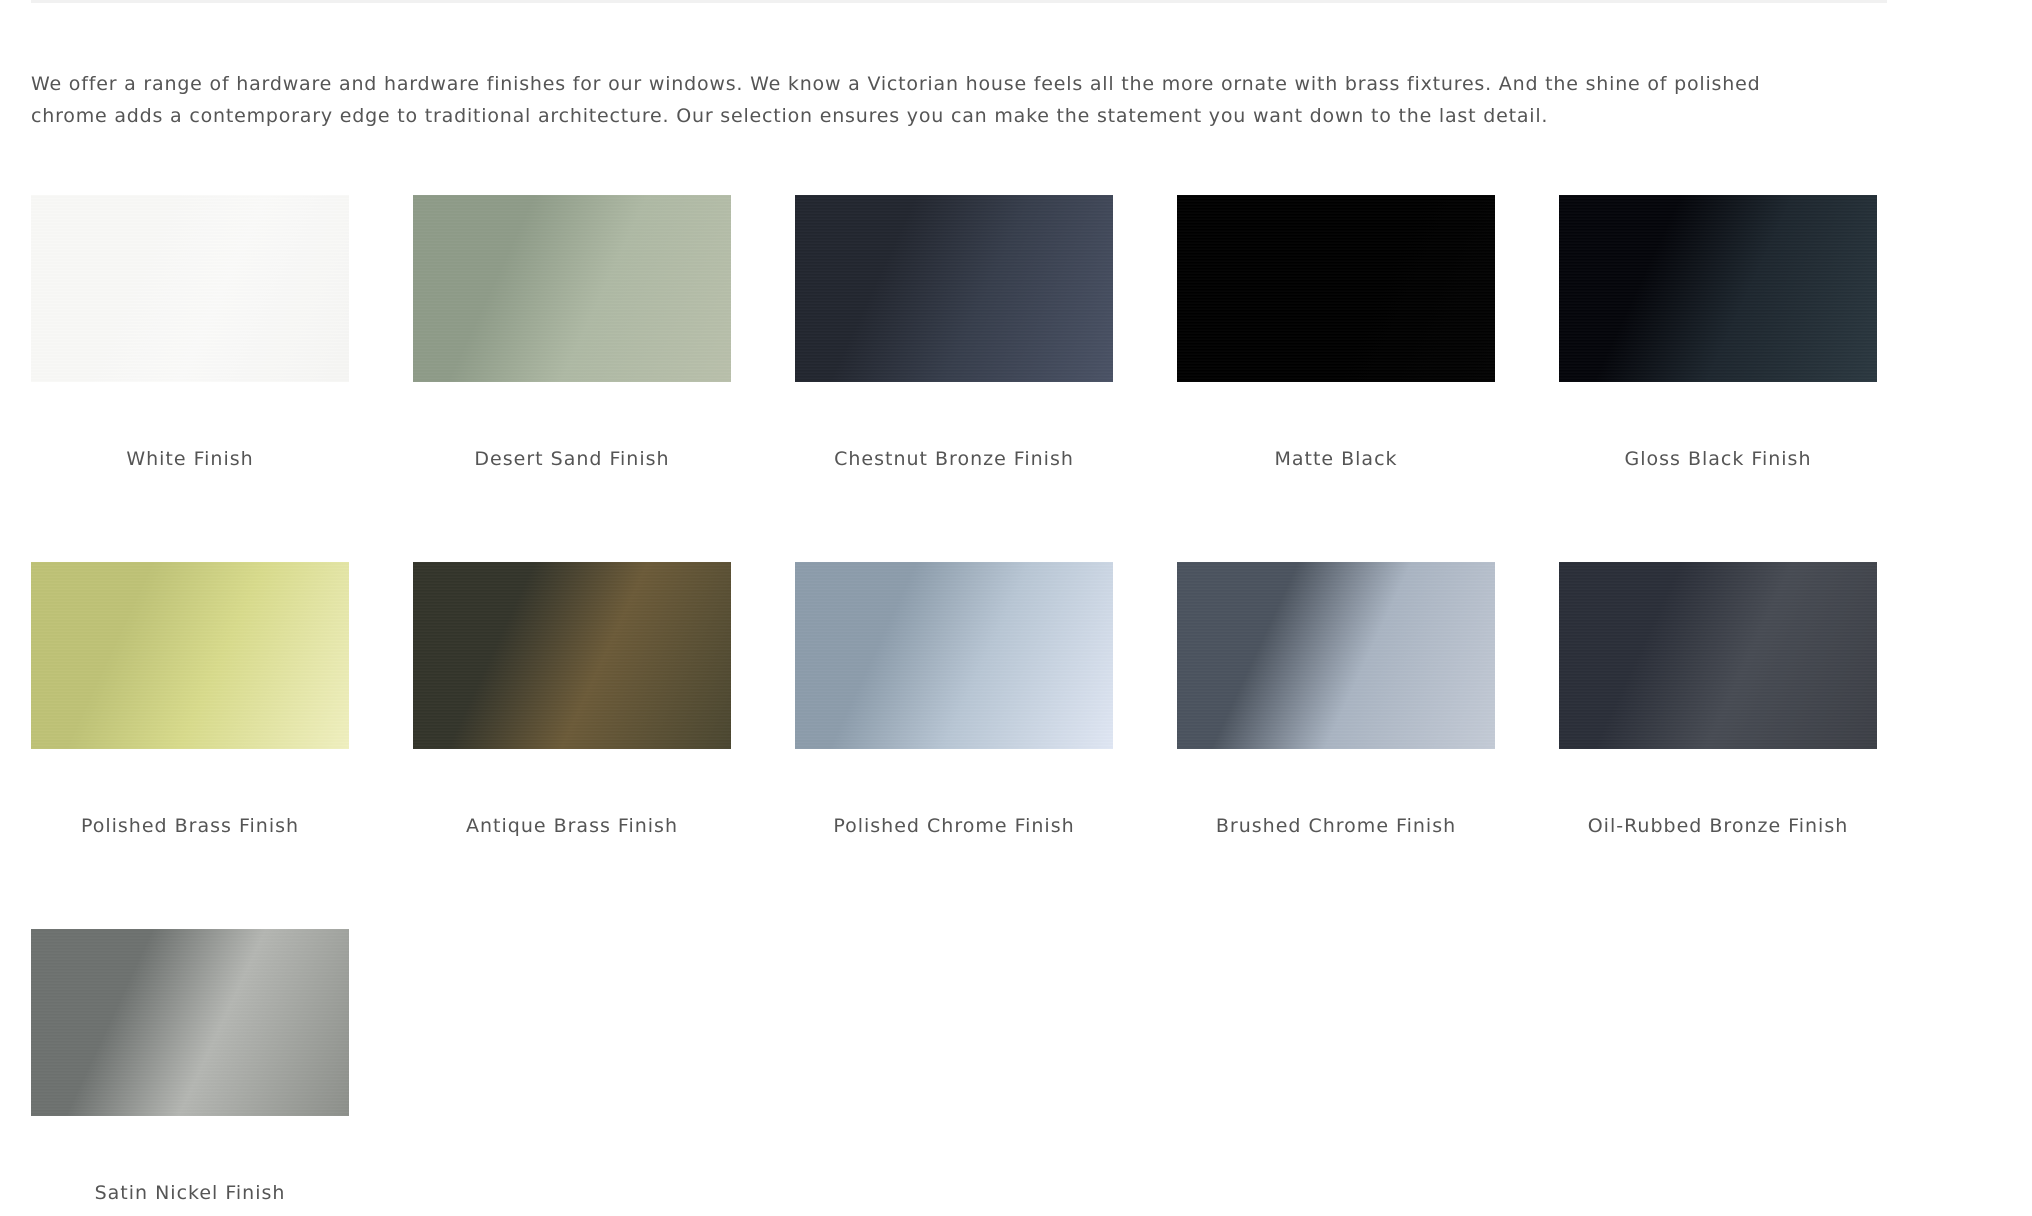  I want to click on finish-card-white: White Finish, so click(190, 345).